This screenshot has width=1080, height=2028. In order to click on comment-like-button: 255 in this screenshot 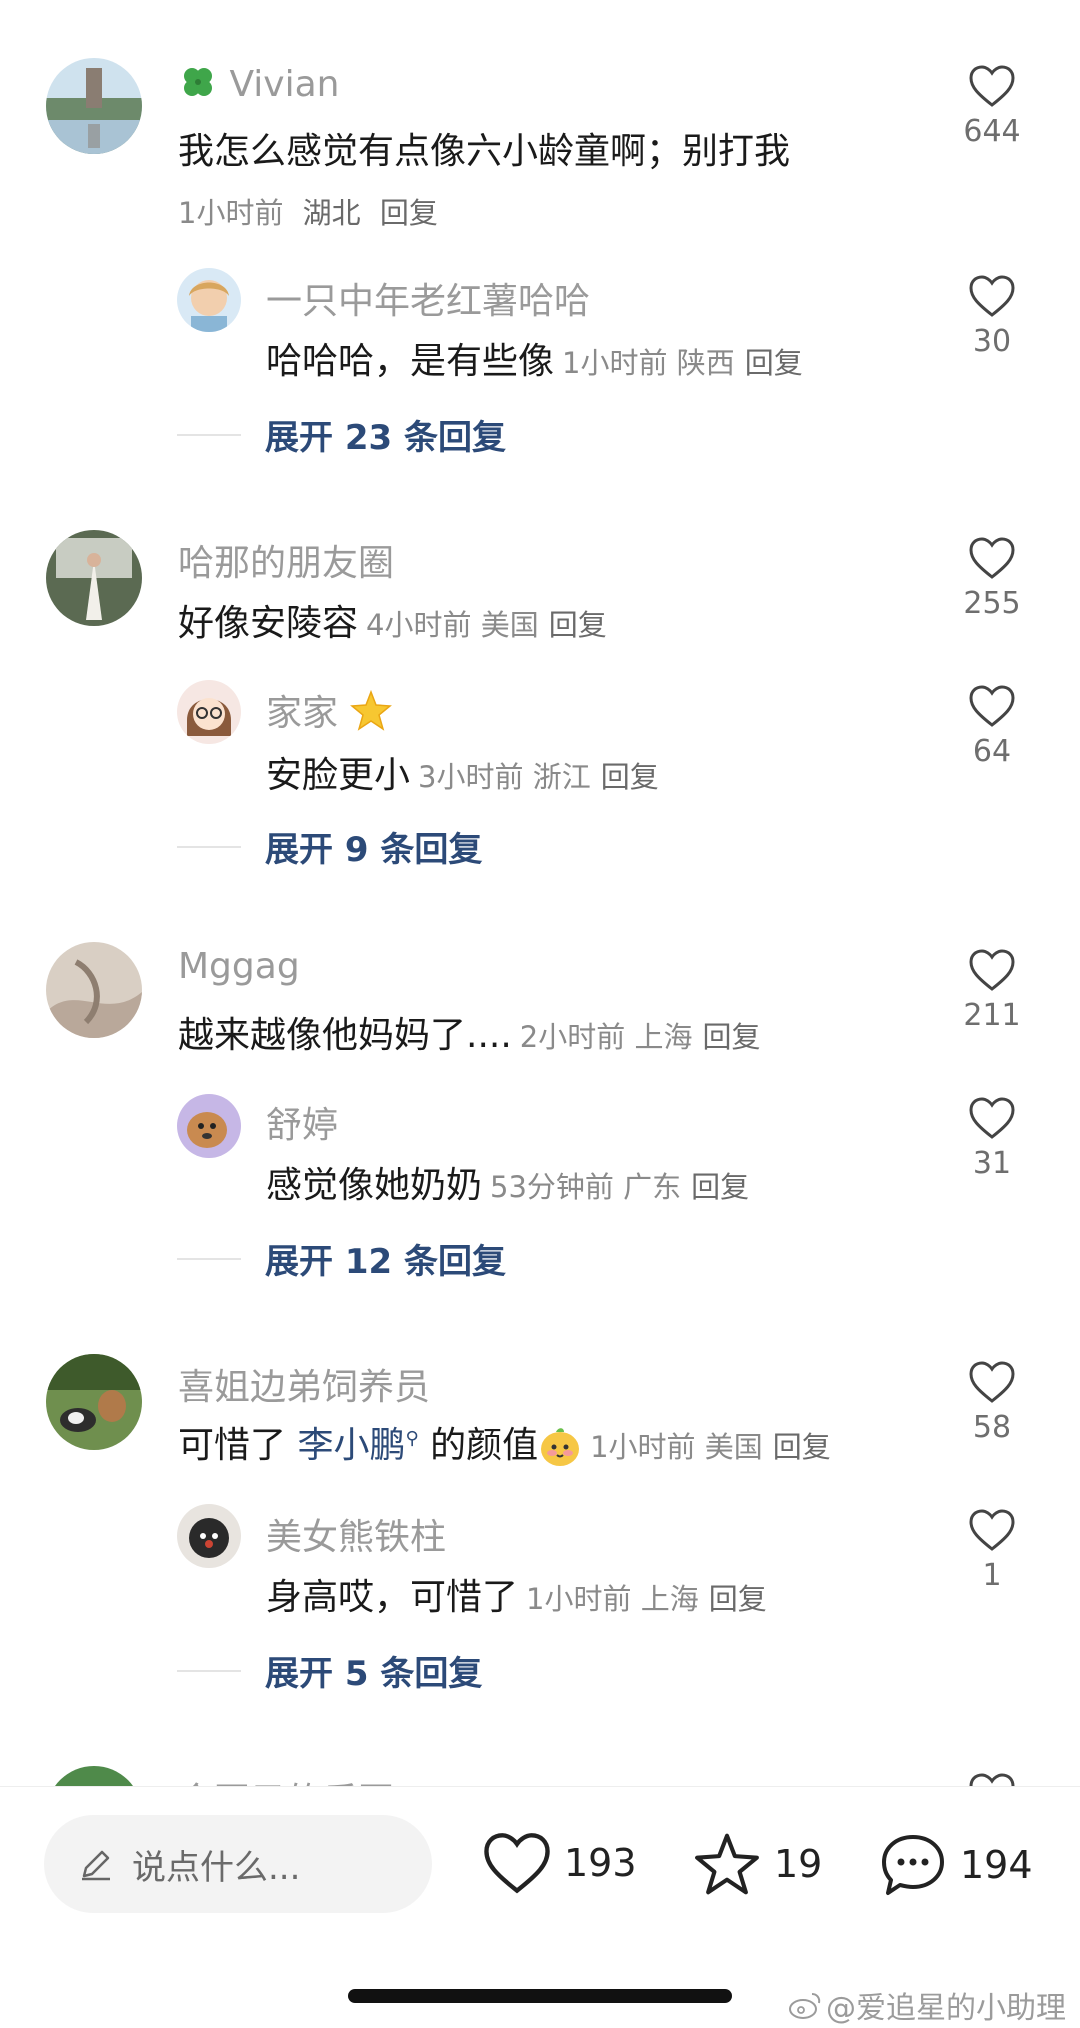, I will do `click(992, 578)`.